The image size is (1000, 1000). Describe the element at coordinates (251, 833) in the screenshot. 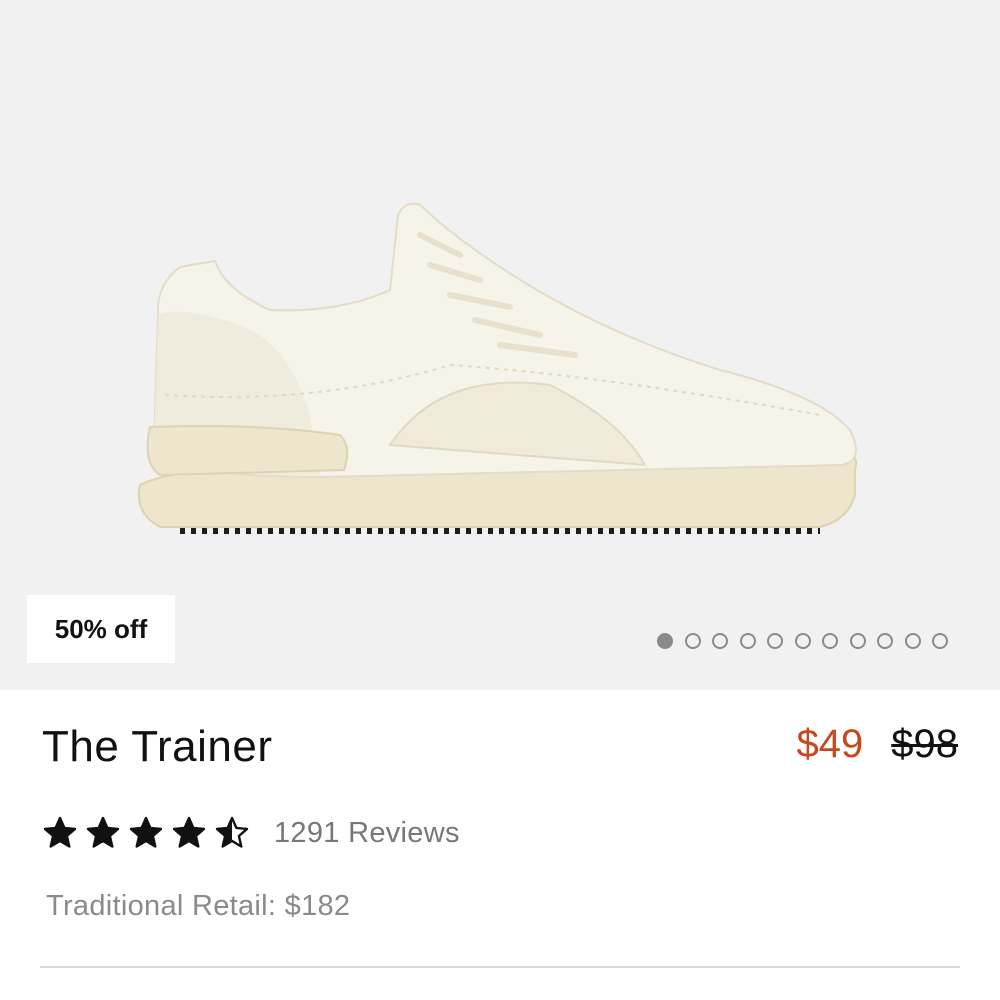

I see `rating-row: 1291 Reviews` at that location.